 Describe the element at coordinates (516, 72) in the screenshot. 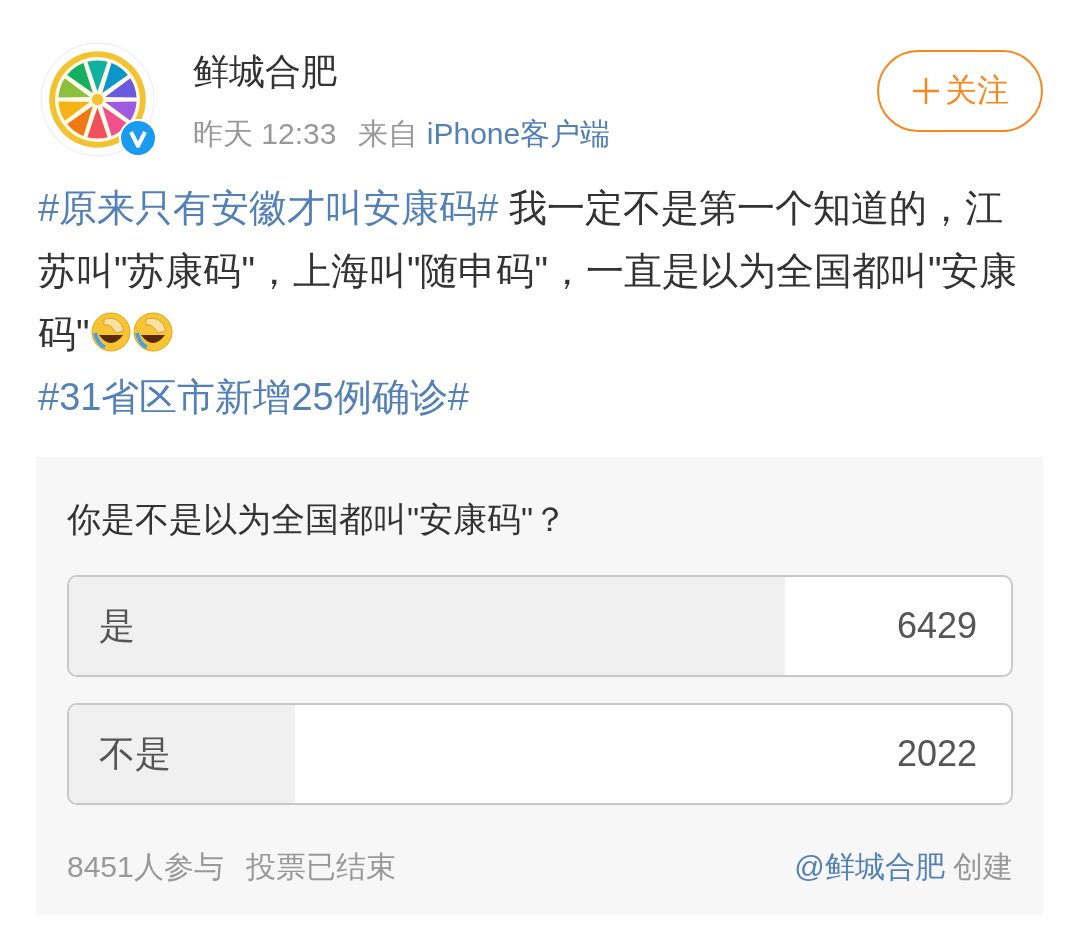

I see `author-name: 鲜城合肥` at that location.